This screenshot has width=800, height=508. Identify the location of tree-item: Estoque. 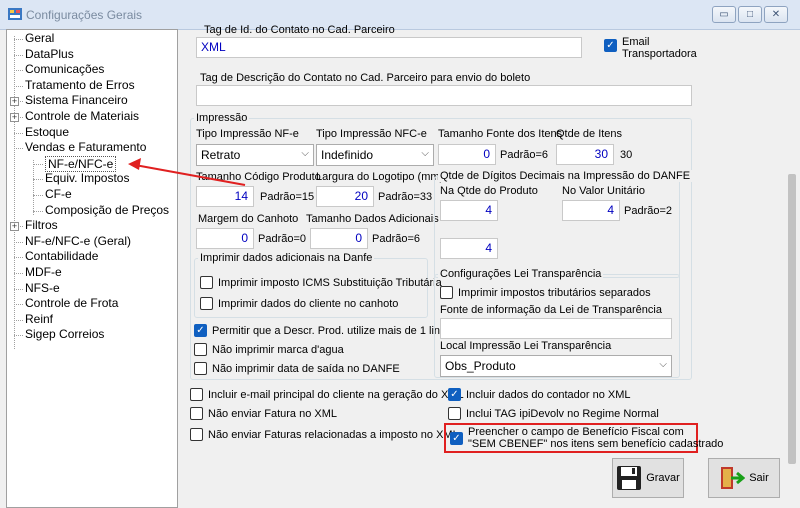
(47, 132).